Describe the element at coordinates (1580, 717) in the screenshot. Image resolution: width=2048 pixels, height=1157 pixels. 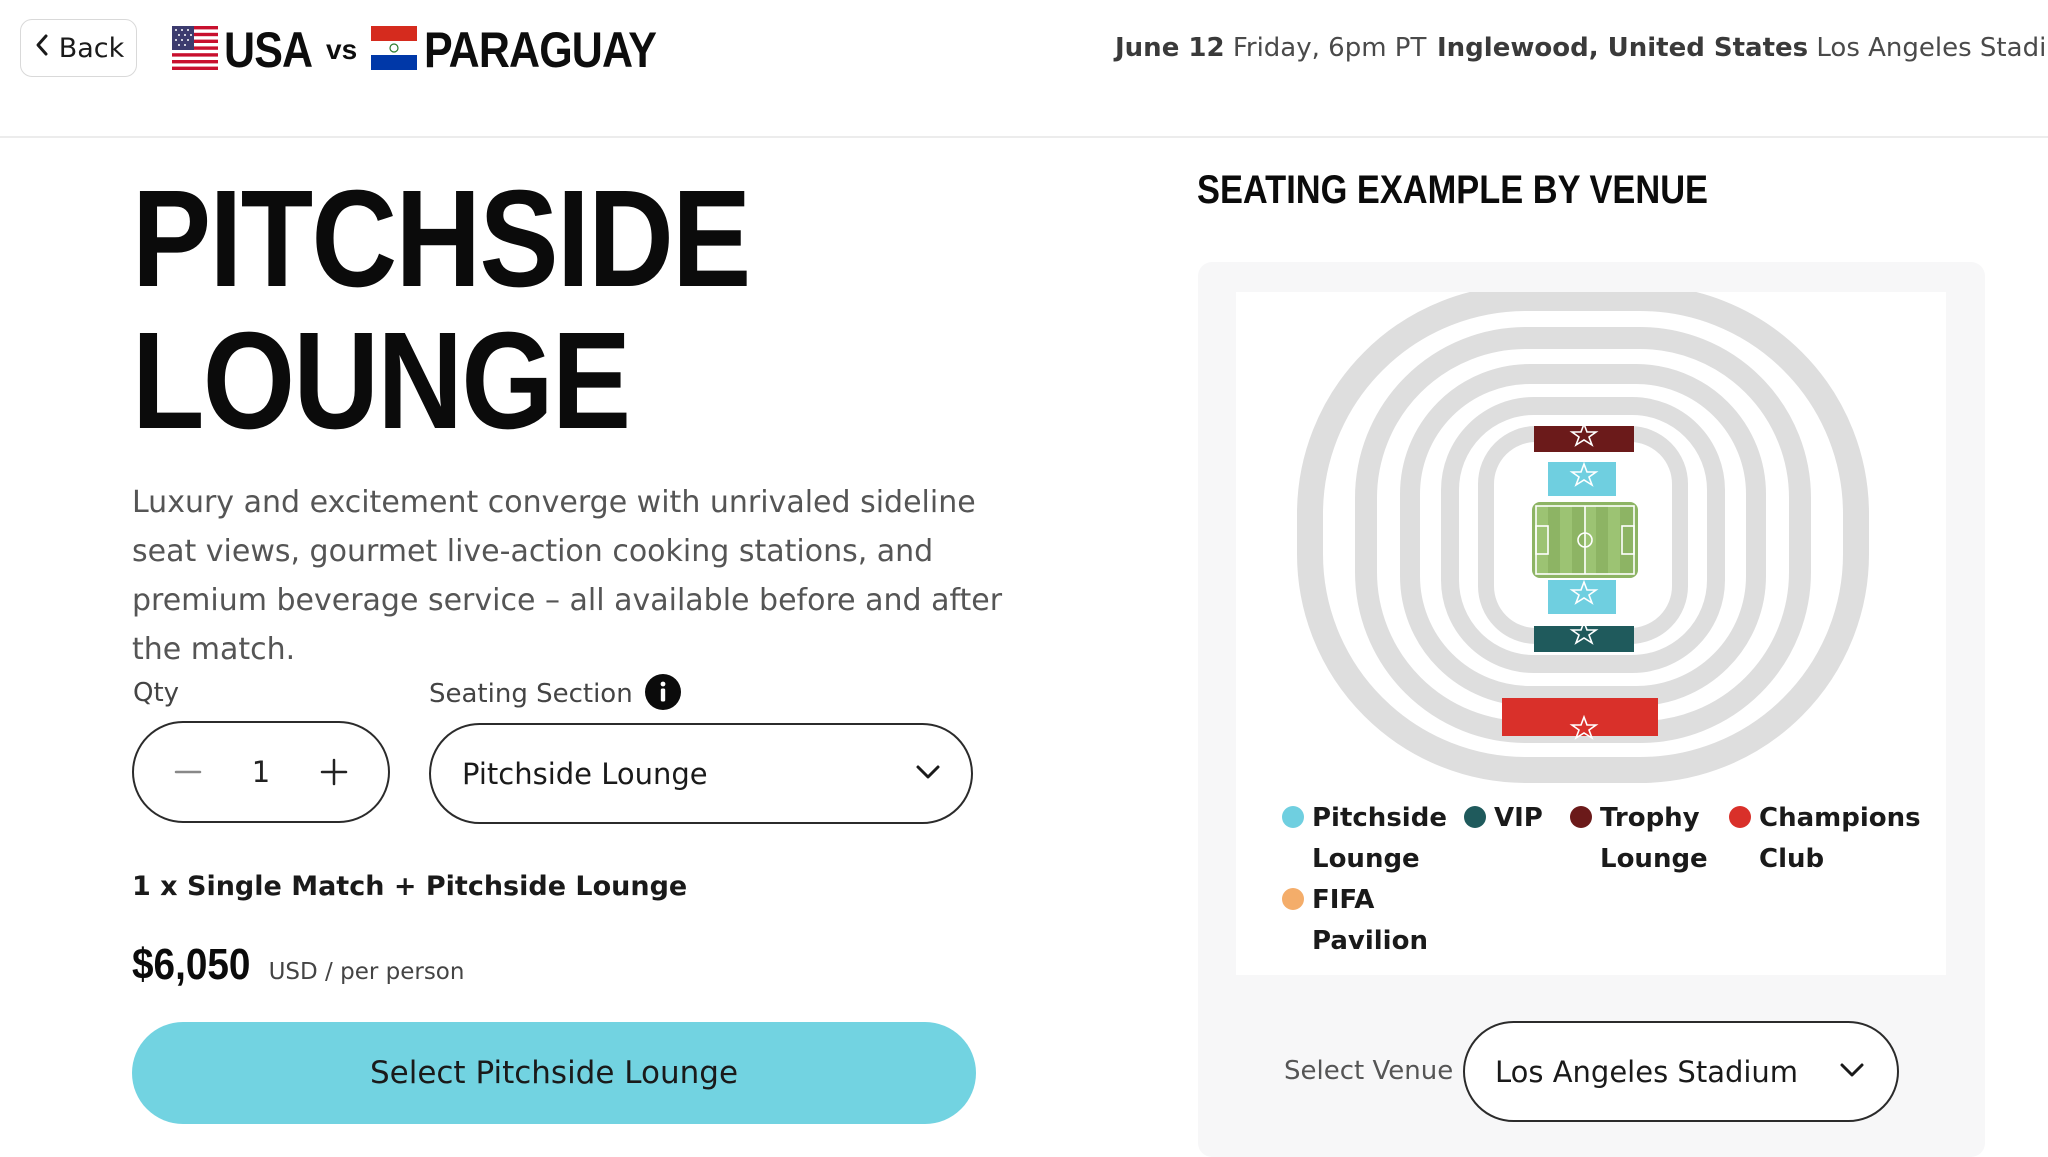
I see `champions-club-section` at that location.